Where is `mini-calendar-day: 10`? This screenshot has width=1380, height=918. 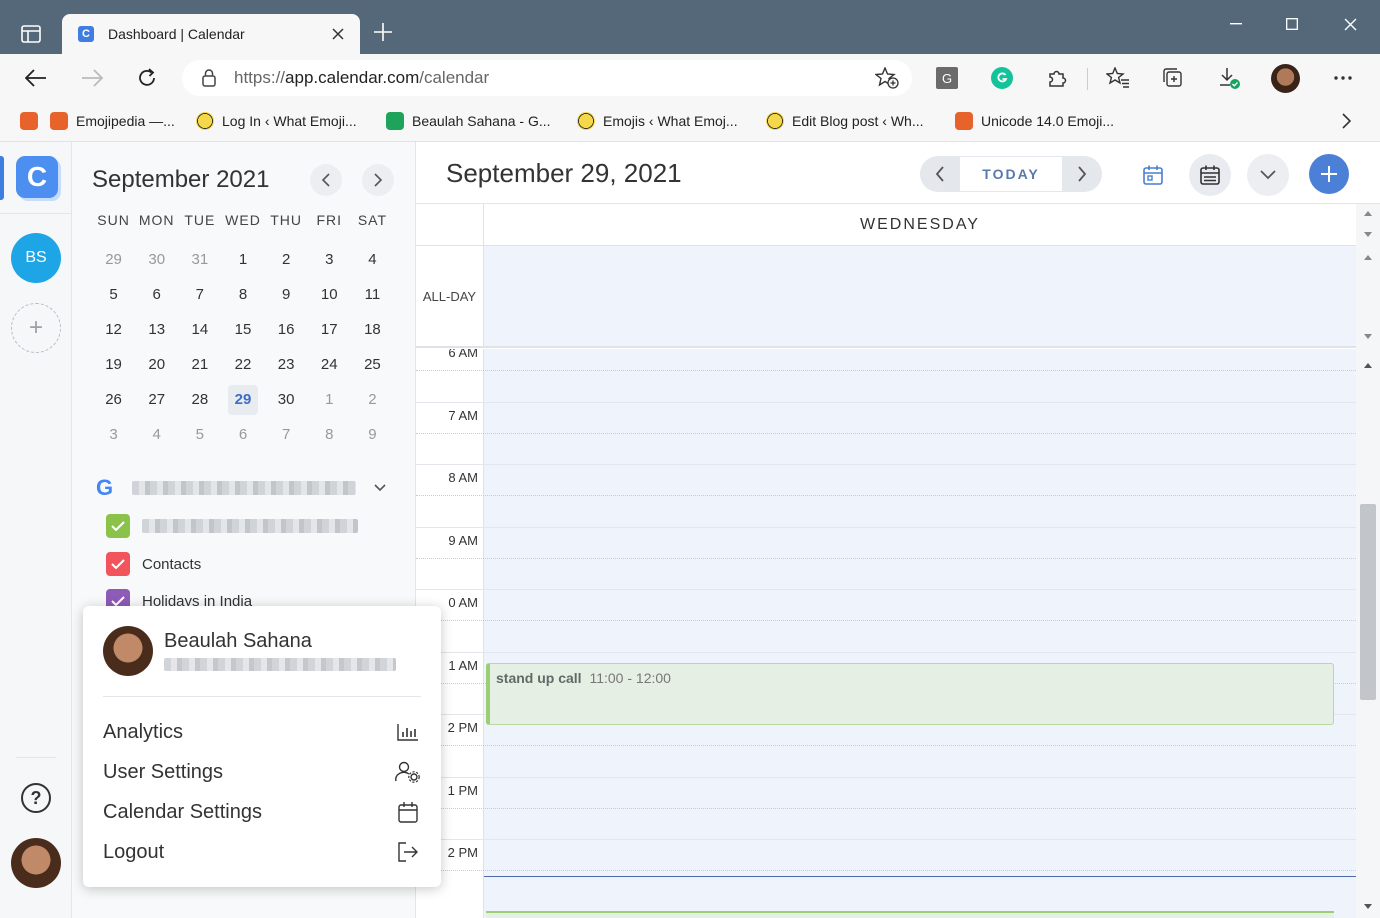 mini-calendar-day: 10 is located at coordinates (329, 294).